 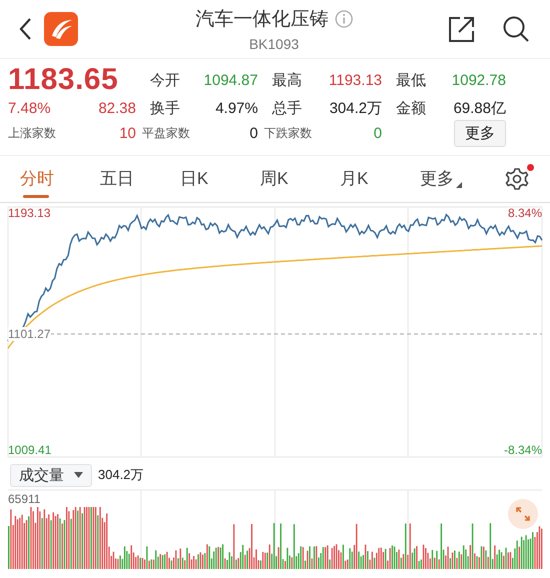 I want to click on change-value: 82.38, so click(x=116, y=108).